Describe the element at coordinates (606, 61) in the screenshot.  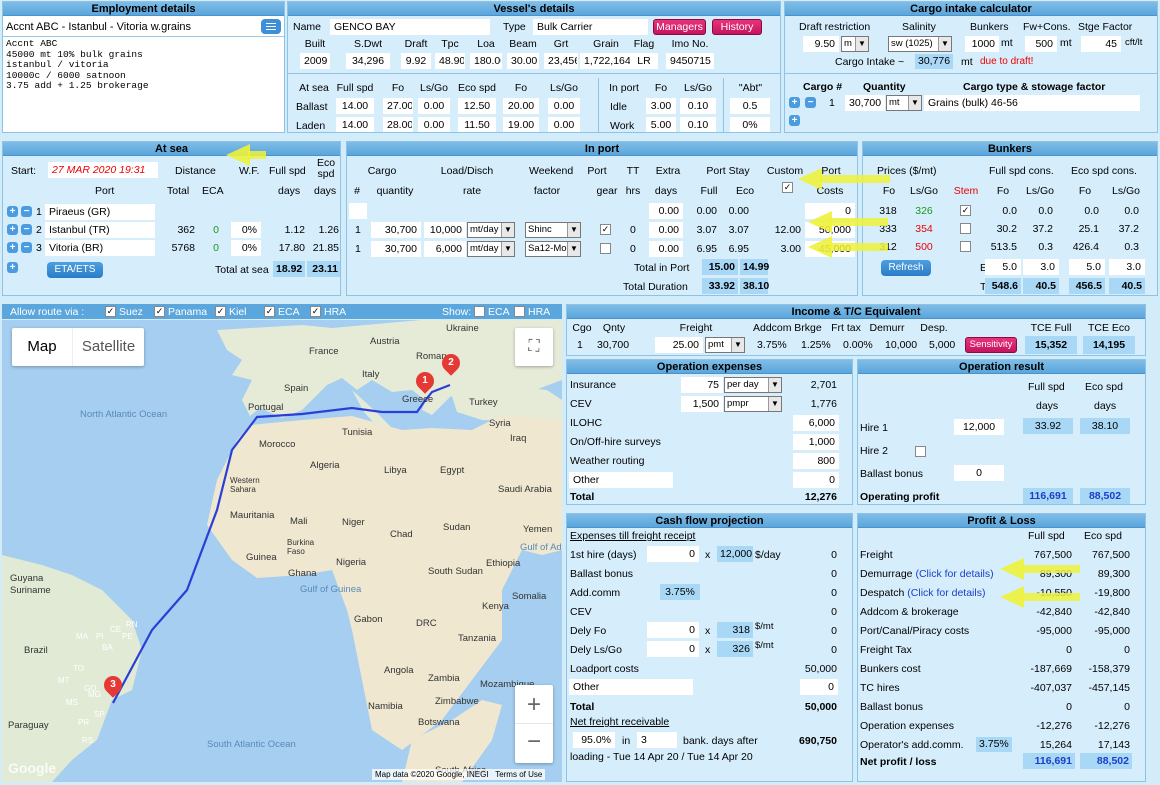
I see `vessel-spec-value: 1,722,164` at that location.